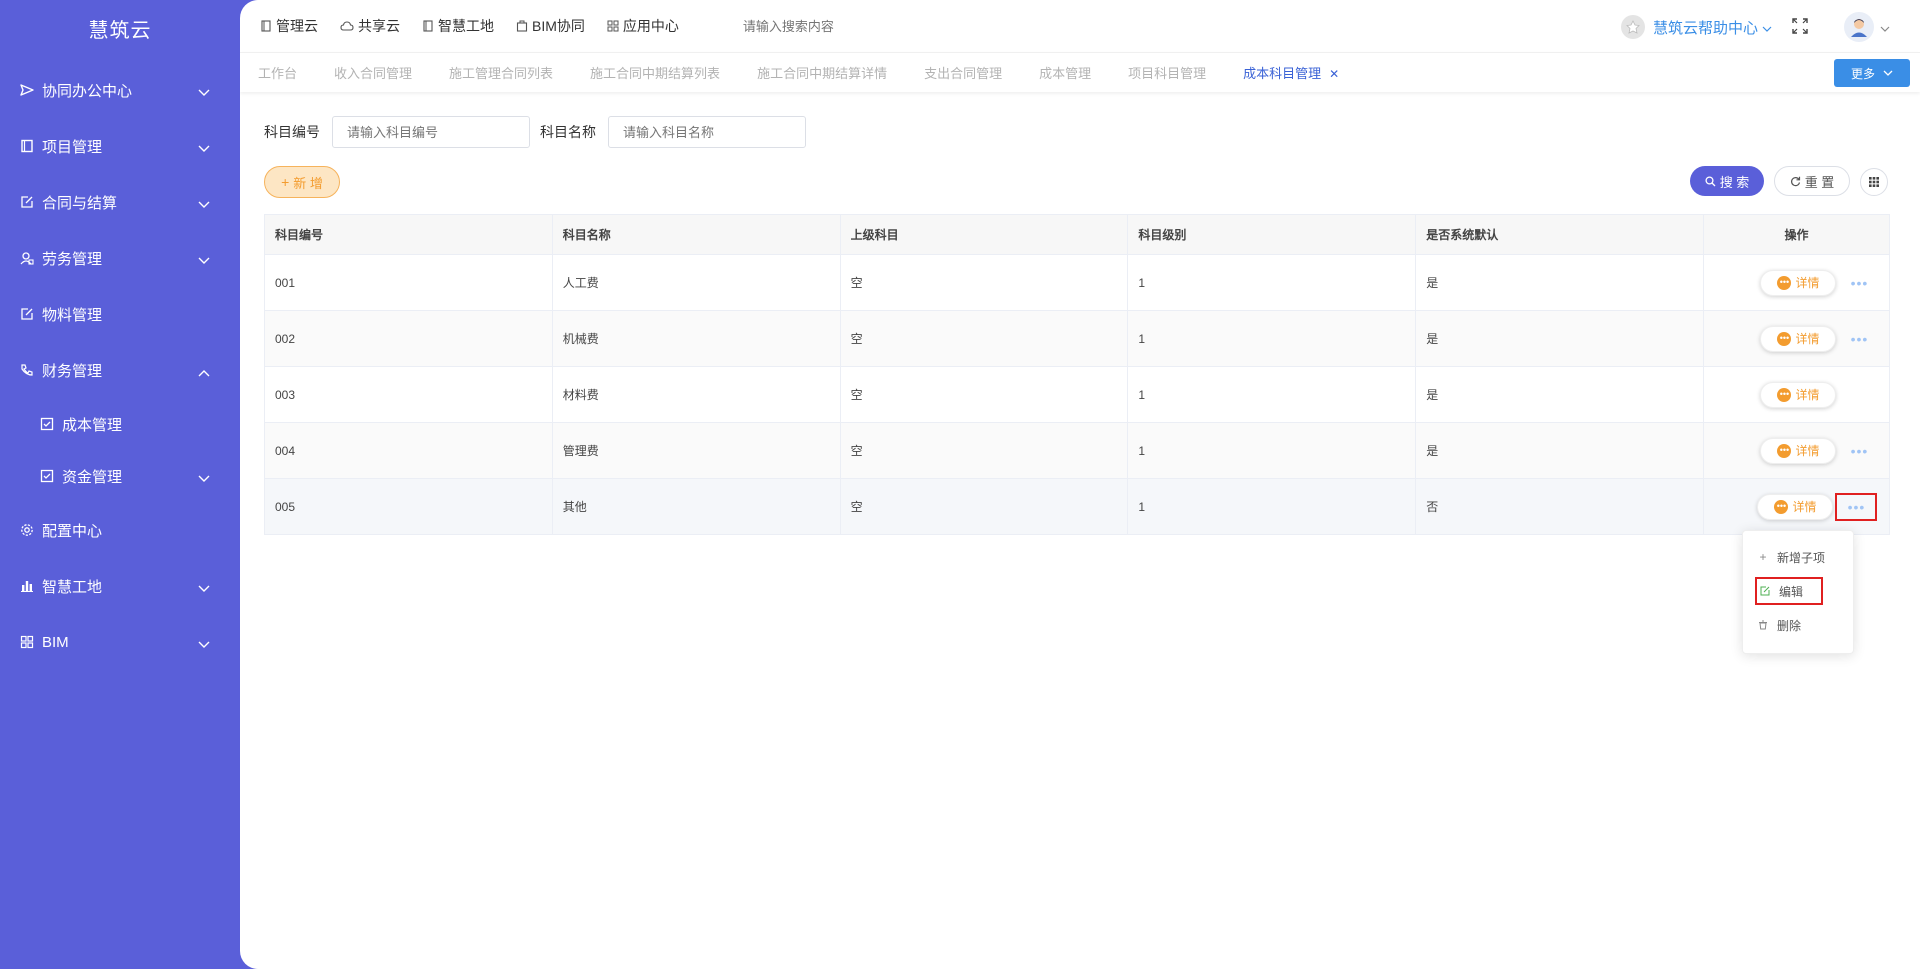  What do you see at coordinates (1791, 591) in the screenshot?
I see `menu-item-label: 编辑` at bounding box center [1791, 591].